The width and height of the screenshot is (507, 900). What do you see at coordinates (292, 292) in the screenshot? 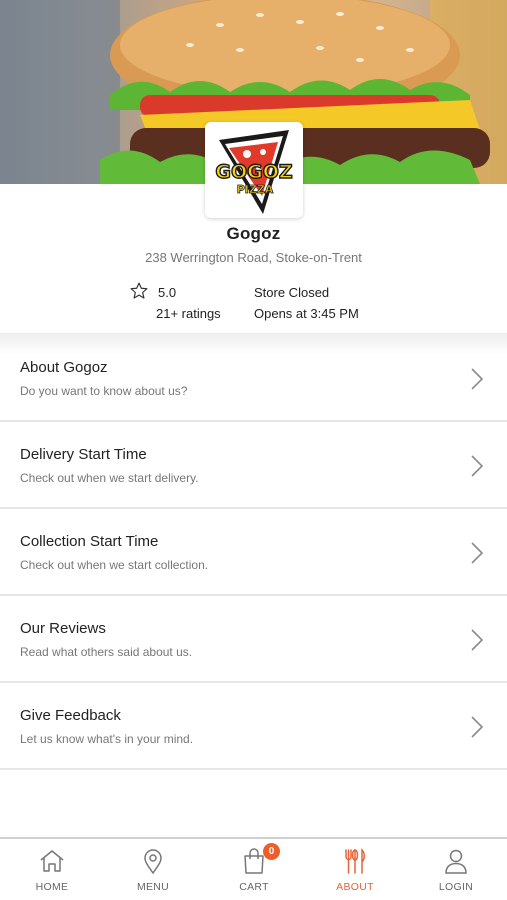
I see `store-status: Store Closed` at bounding box center [292, 292].